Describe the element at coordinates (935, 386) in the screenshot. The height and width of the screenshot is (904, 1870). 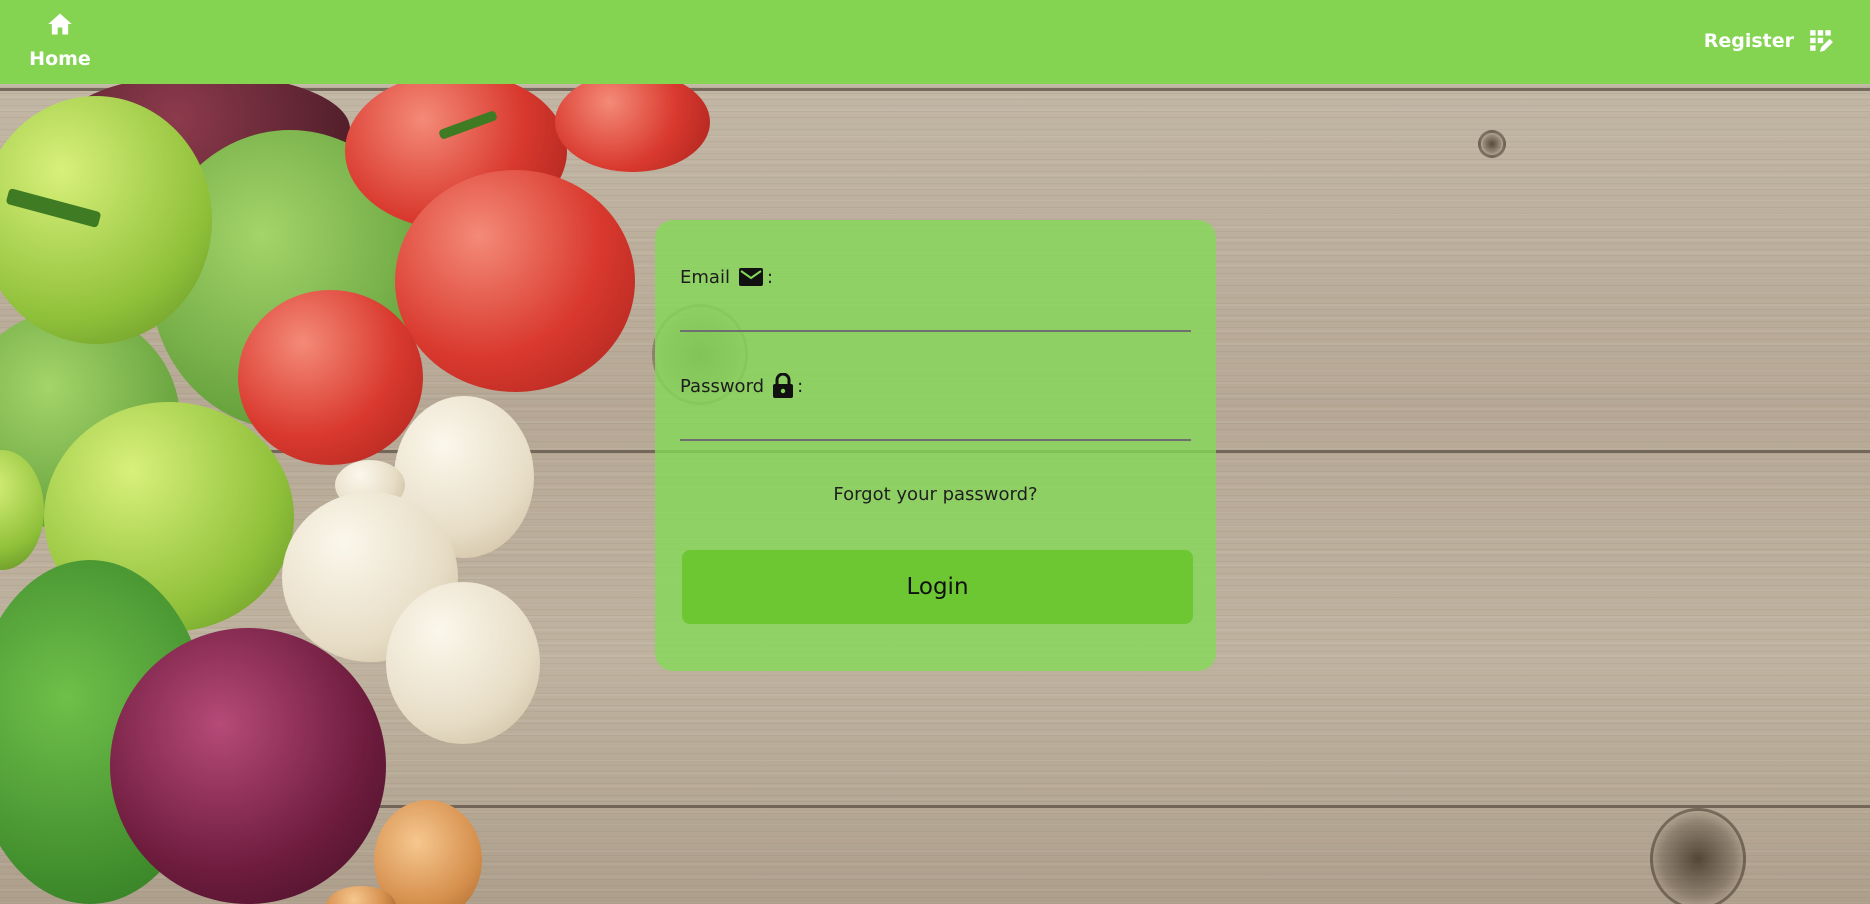
I see `password-label-row: Password :` at that location.